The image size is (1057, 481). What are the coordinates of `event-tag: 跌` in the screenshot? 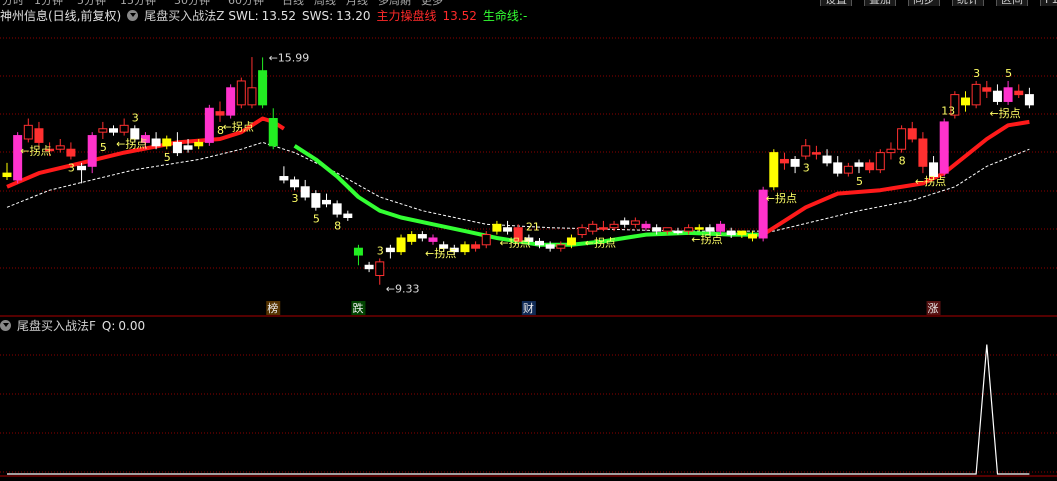 It's located at (357, 308).